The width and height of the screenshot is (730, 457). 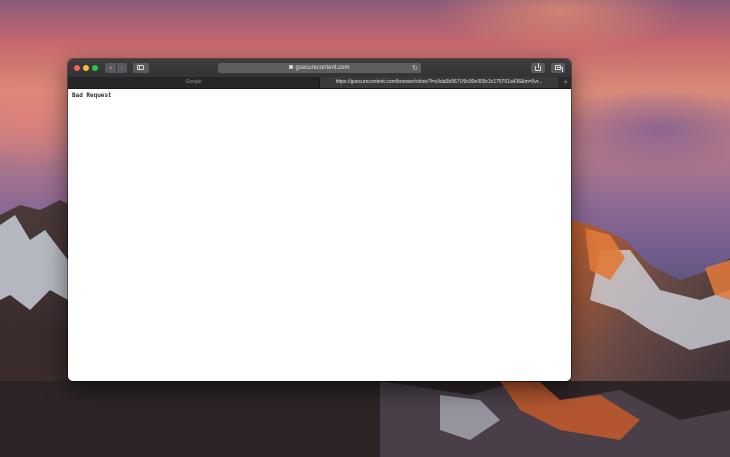 I want to click on browser-toolbar: ‹ › gsecurecontent.com ↻, so click(x=319, y=68).